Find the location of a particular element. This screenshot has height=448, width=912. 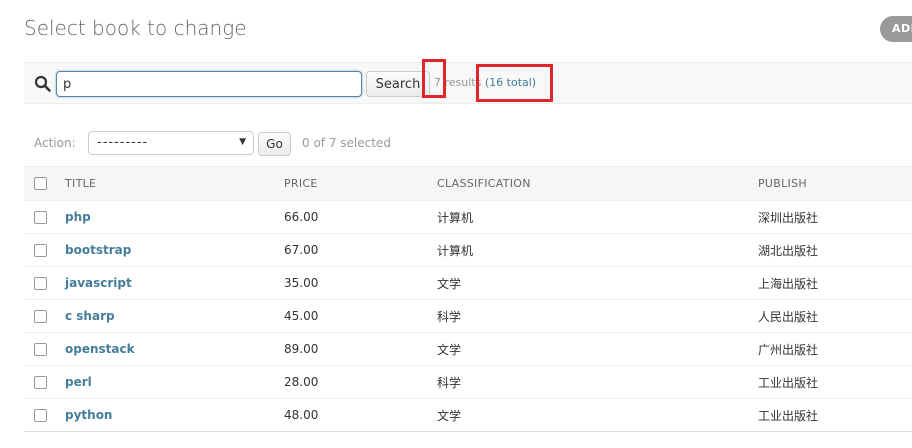

show-all-link: (16 total) is located at coordinates (510, 82).